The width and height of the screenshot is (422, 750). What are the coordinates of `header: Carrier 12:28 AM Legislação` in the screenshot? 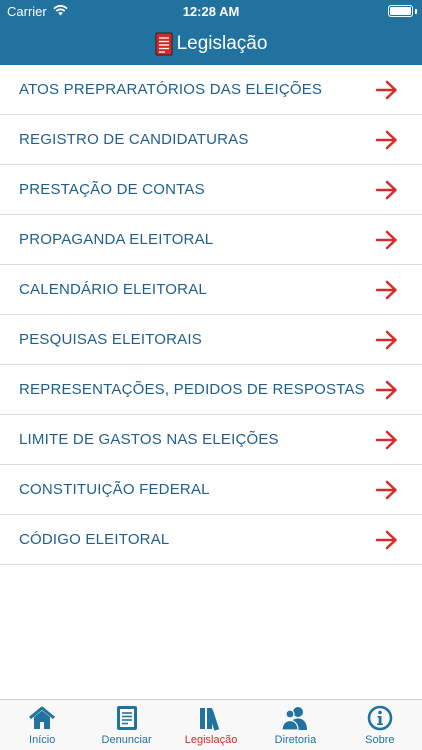 It's located at (211, 32).